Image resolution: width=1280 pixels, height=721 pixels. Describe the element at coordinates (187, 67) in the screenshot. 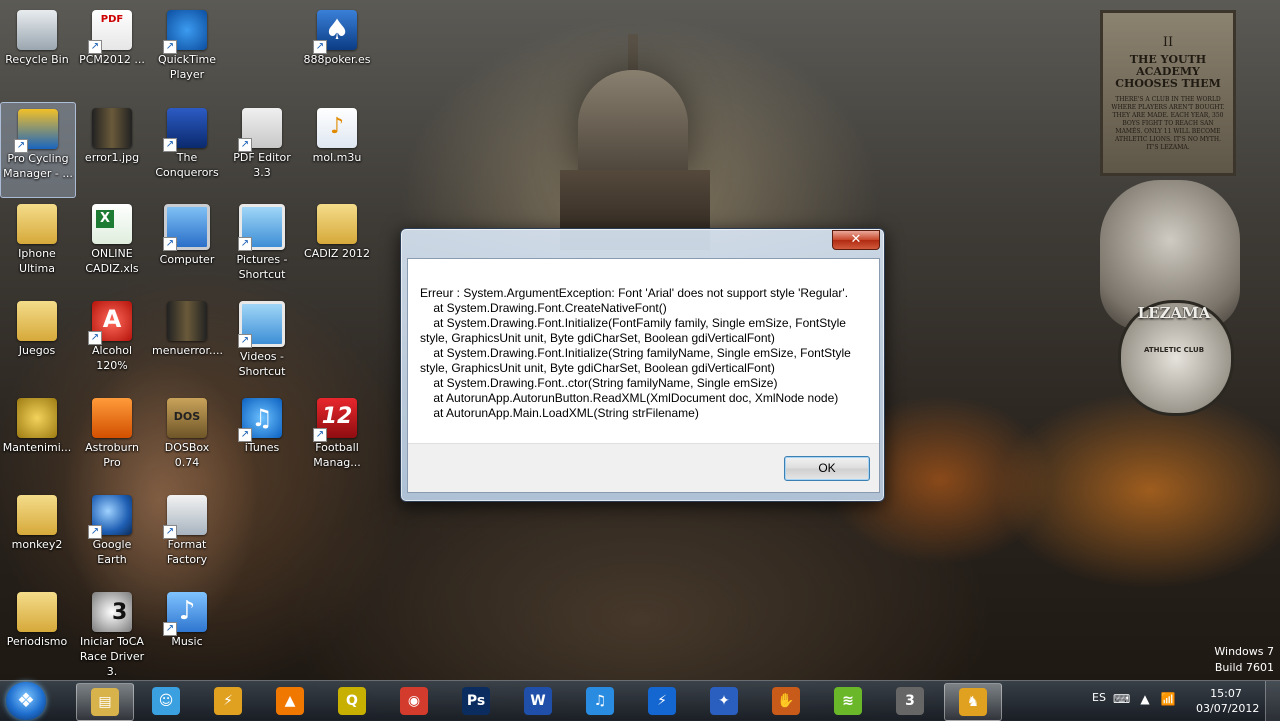

I see `desktop-icon-label: QuickTime Player` at that location.